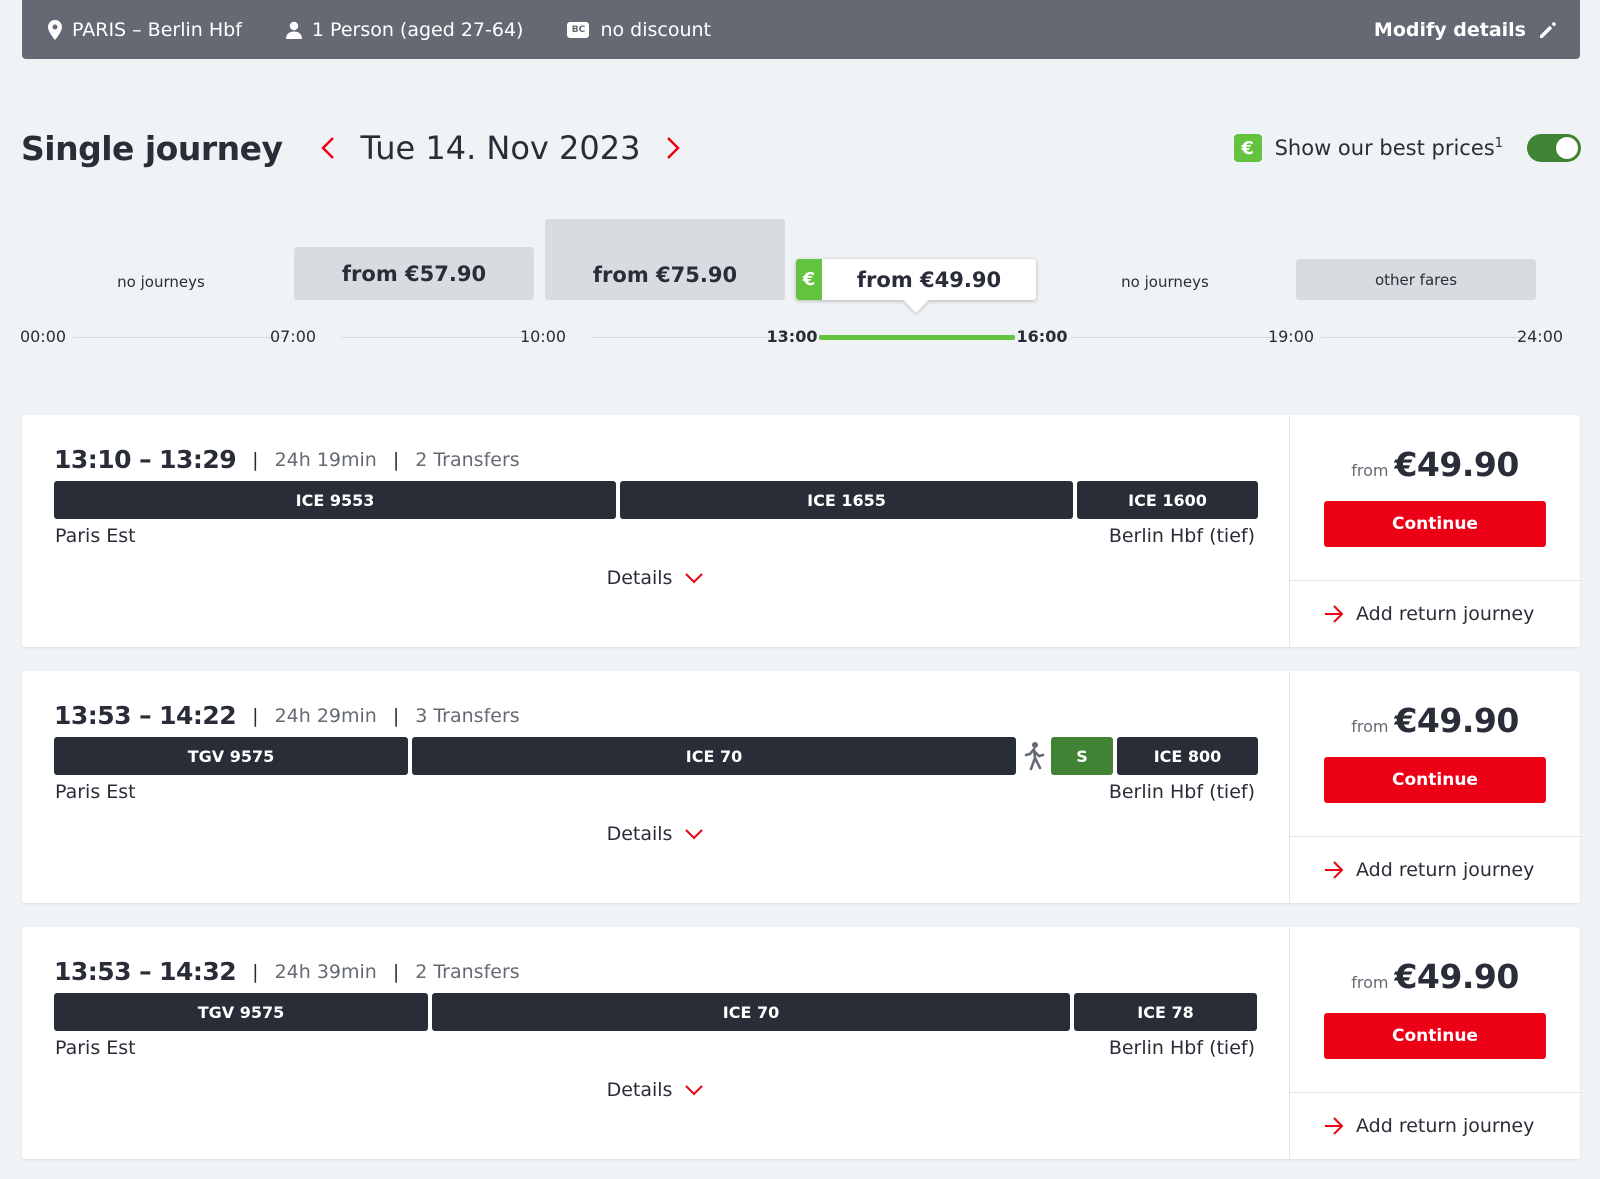 Image resolution: width=1600 pixels, height=1179 pixels. What do you see at coordinates (287, 459) in the screenshot?
I see `journey-summary: 13:10 – 13:29 | 24h 19min | 2 Transfers` at bounding box center [287, 459].